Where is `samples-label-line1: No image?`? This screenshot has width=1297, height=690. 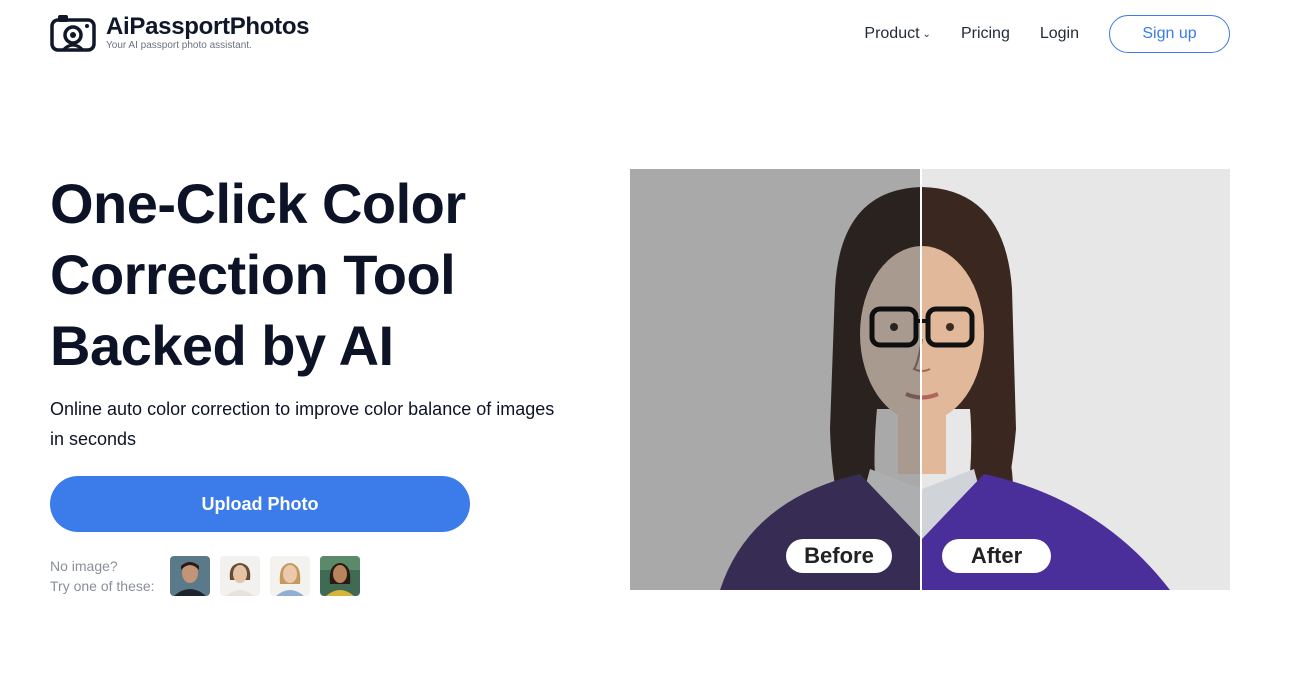 samples-label-line1: No image? is located at coordinates (84, 566).